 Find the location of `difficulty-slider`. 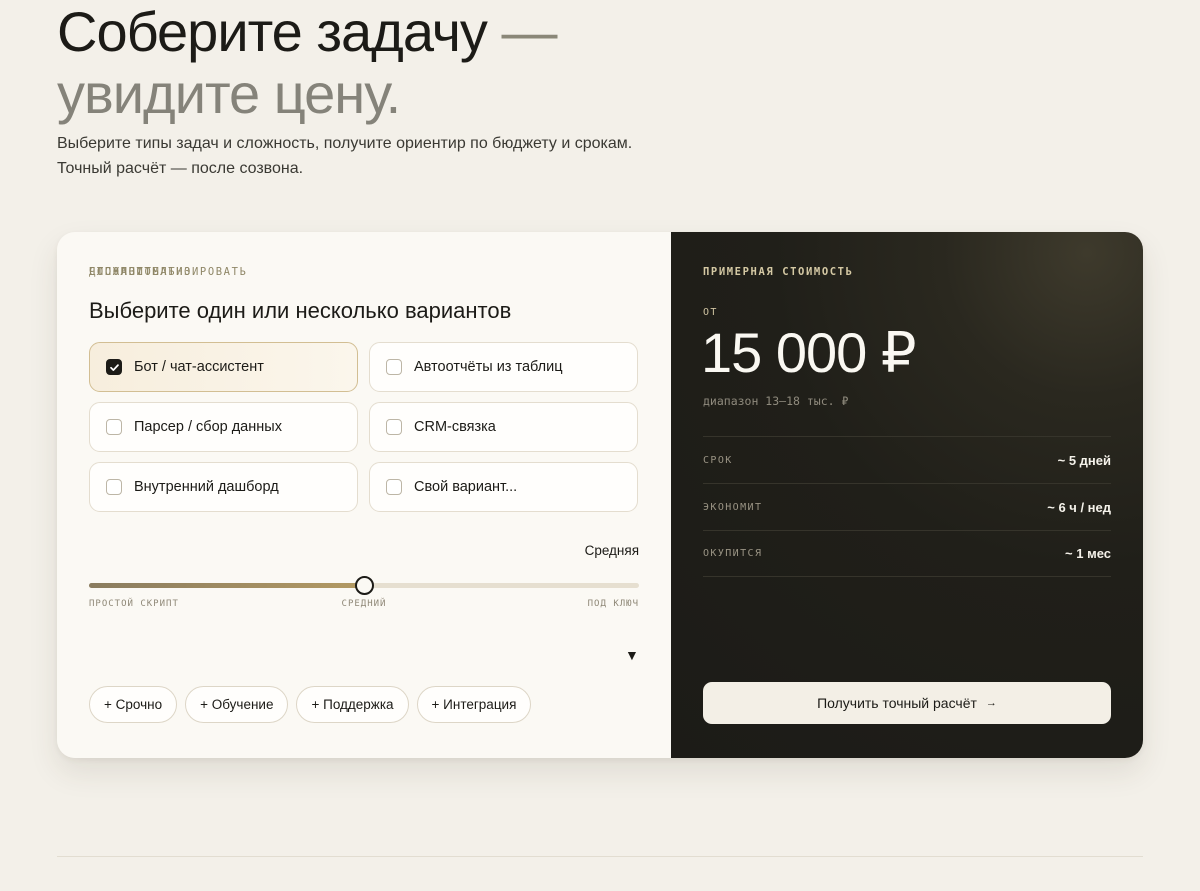

difficulty-slider is located at coordinates (364, 585).